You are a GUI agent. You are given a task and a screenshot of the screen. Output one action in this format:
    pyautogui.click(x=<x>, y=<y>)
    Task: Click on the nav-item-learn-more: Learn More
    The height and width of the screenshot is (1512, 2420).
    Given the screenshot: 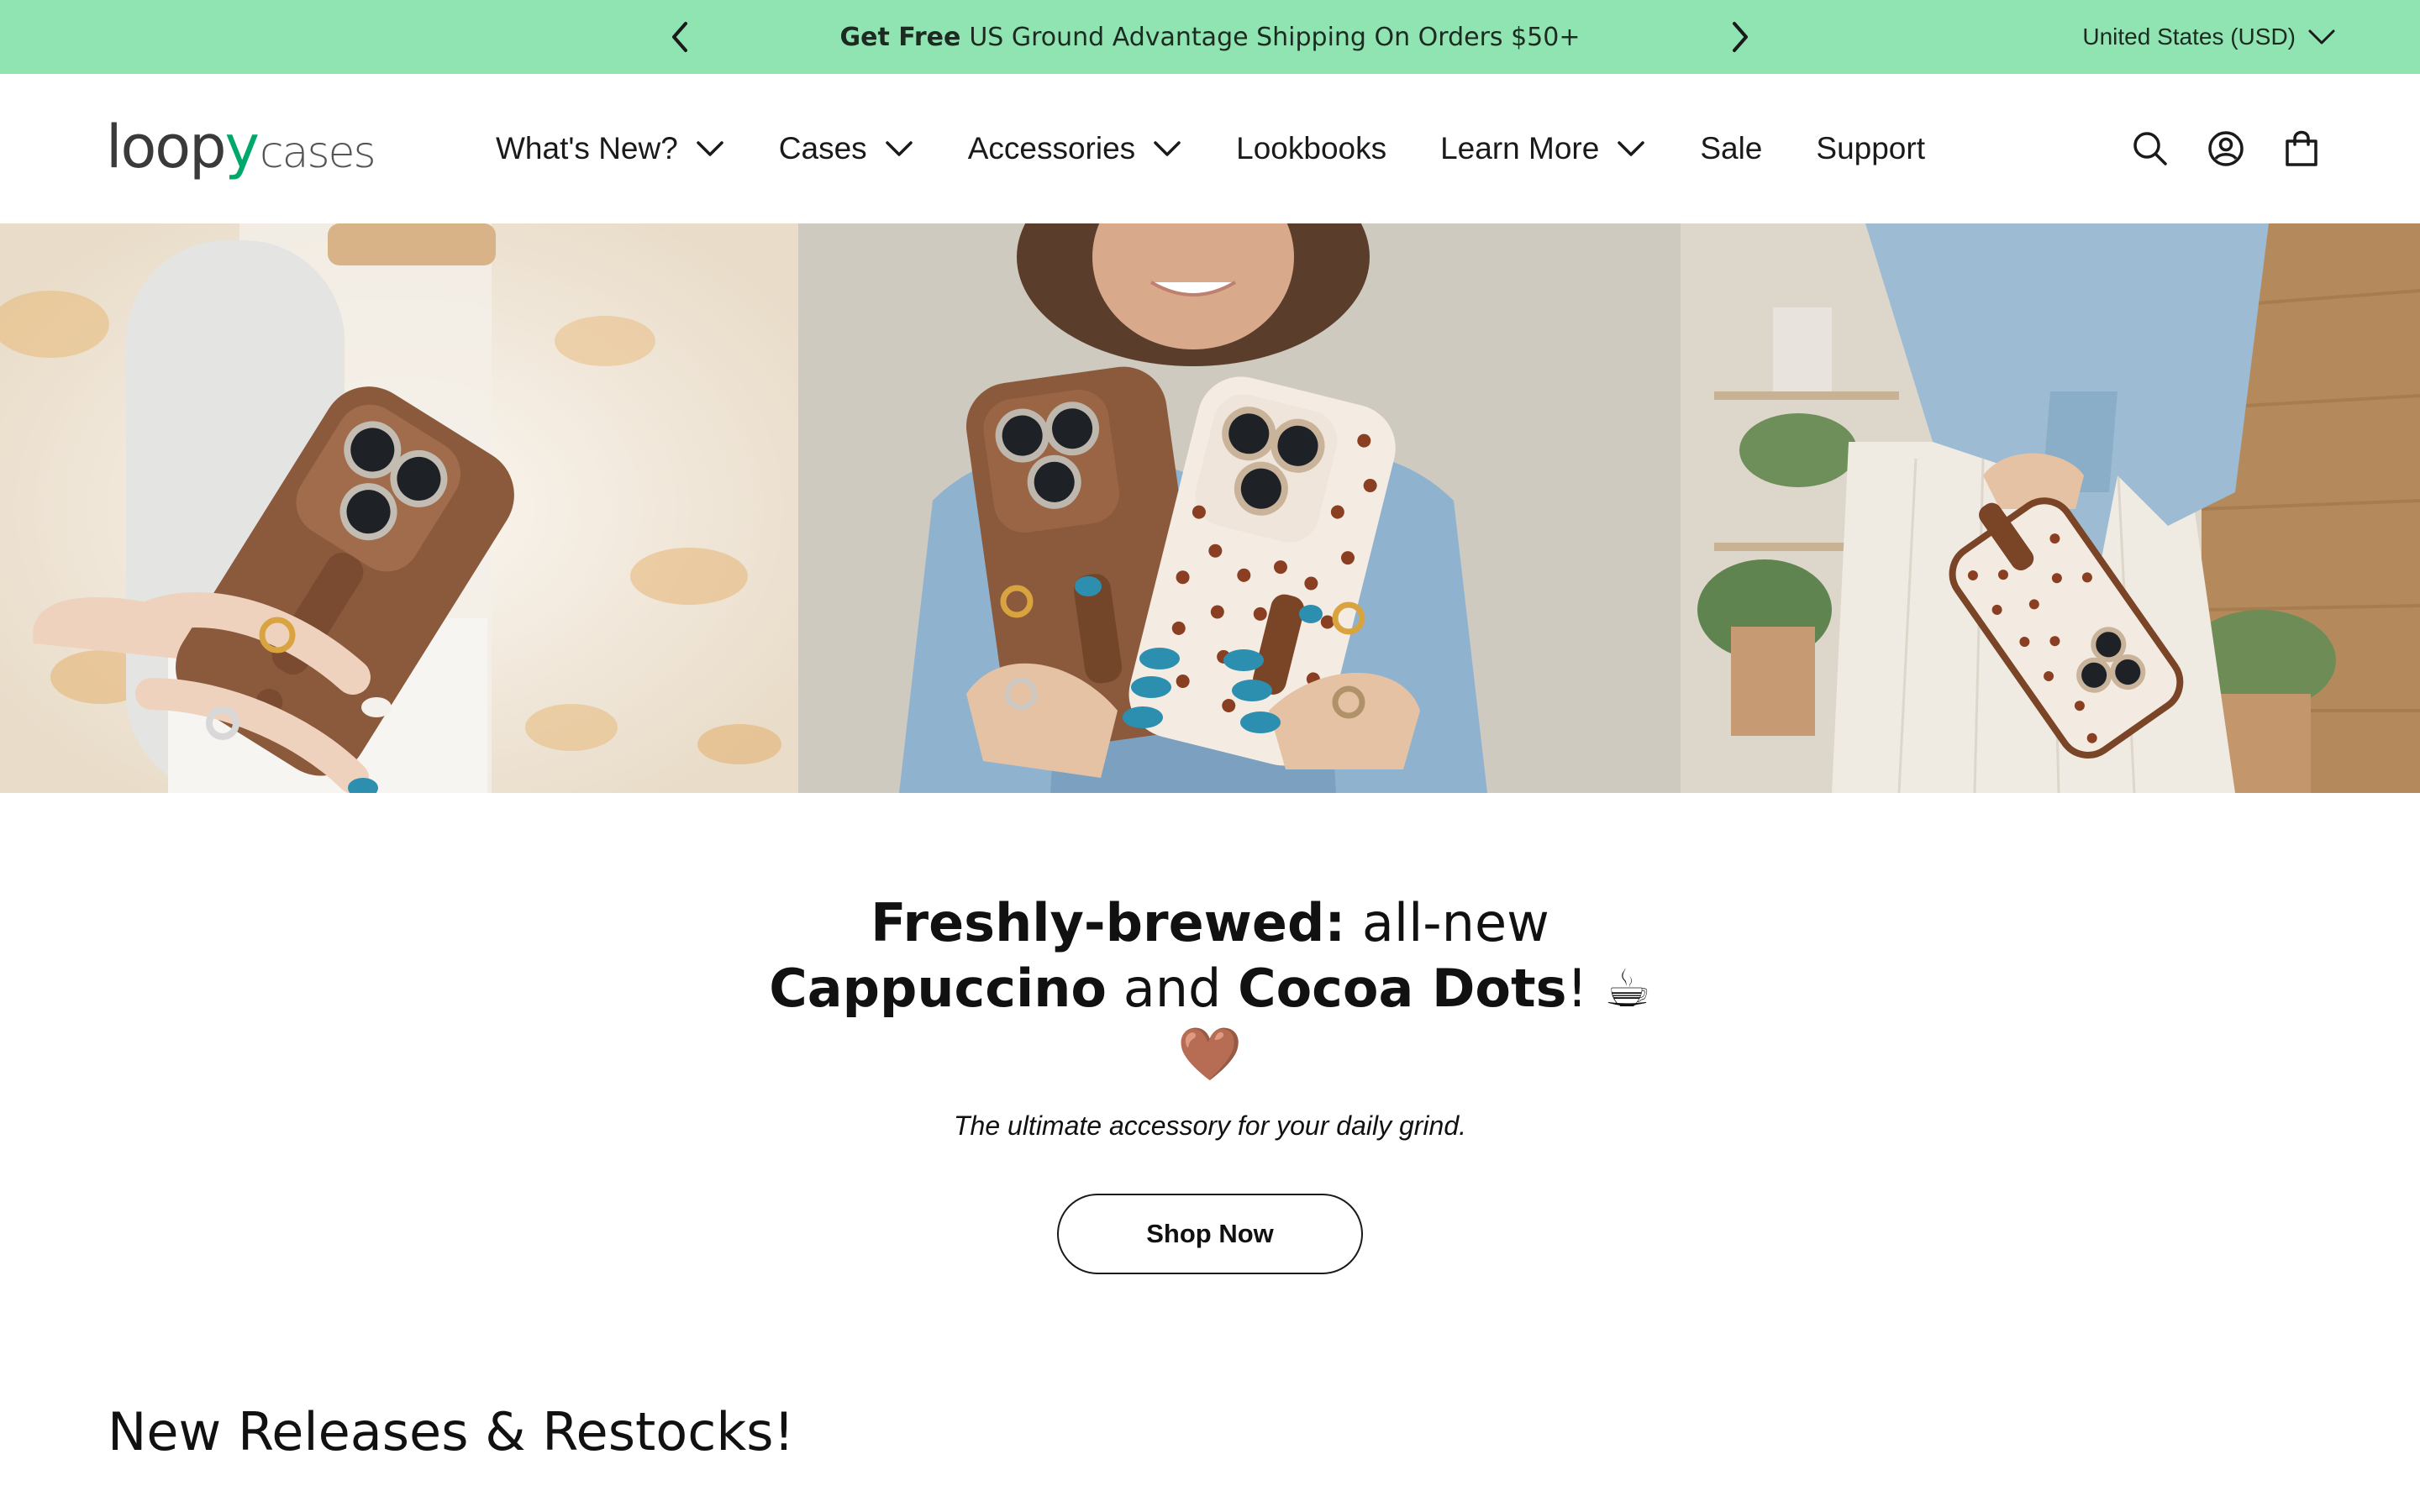 What is the action you would take?
    pyautogui.click(x=1543, y=148)
    